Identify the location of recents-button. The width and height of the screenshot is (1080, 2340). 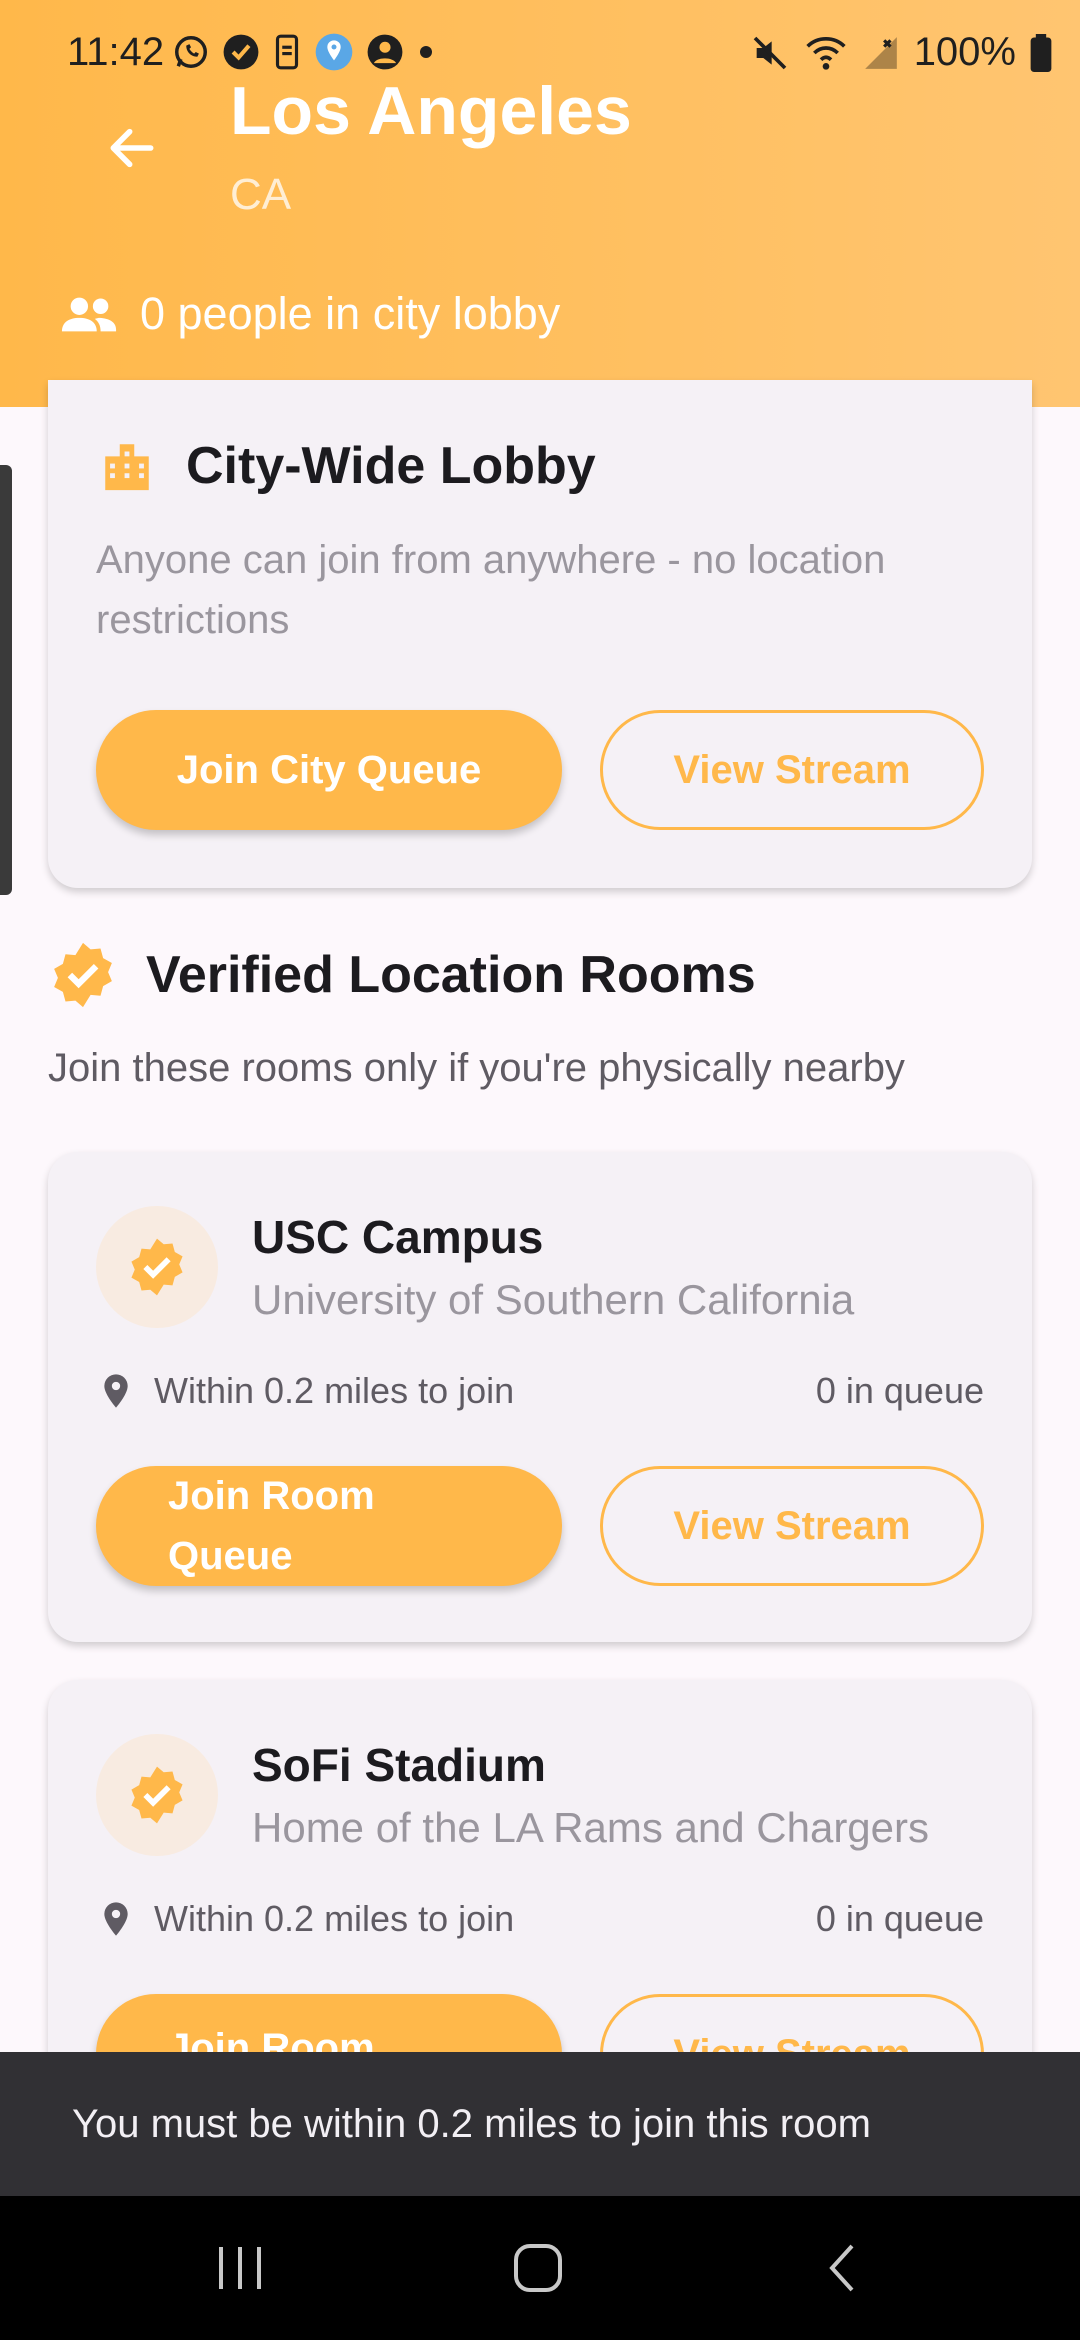
(240, 2268).